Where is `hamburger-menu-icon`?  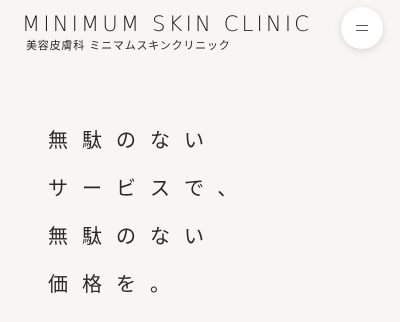
hamburger-menu-icon is located at coordinates (362, 28).